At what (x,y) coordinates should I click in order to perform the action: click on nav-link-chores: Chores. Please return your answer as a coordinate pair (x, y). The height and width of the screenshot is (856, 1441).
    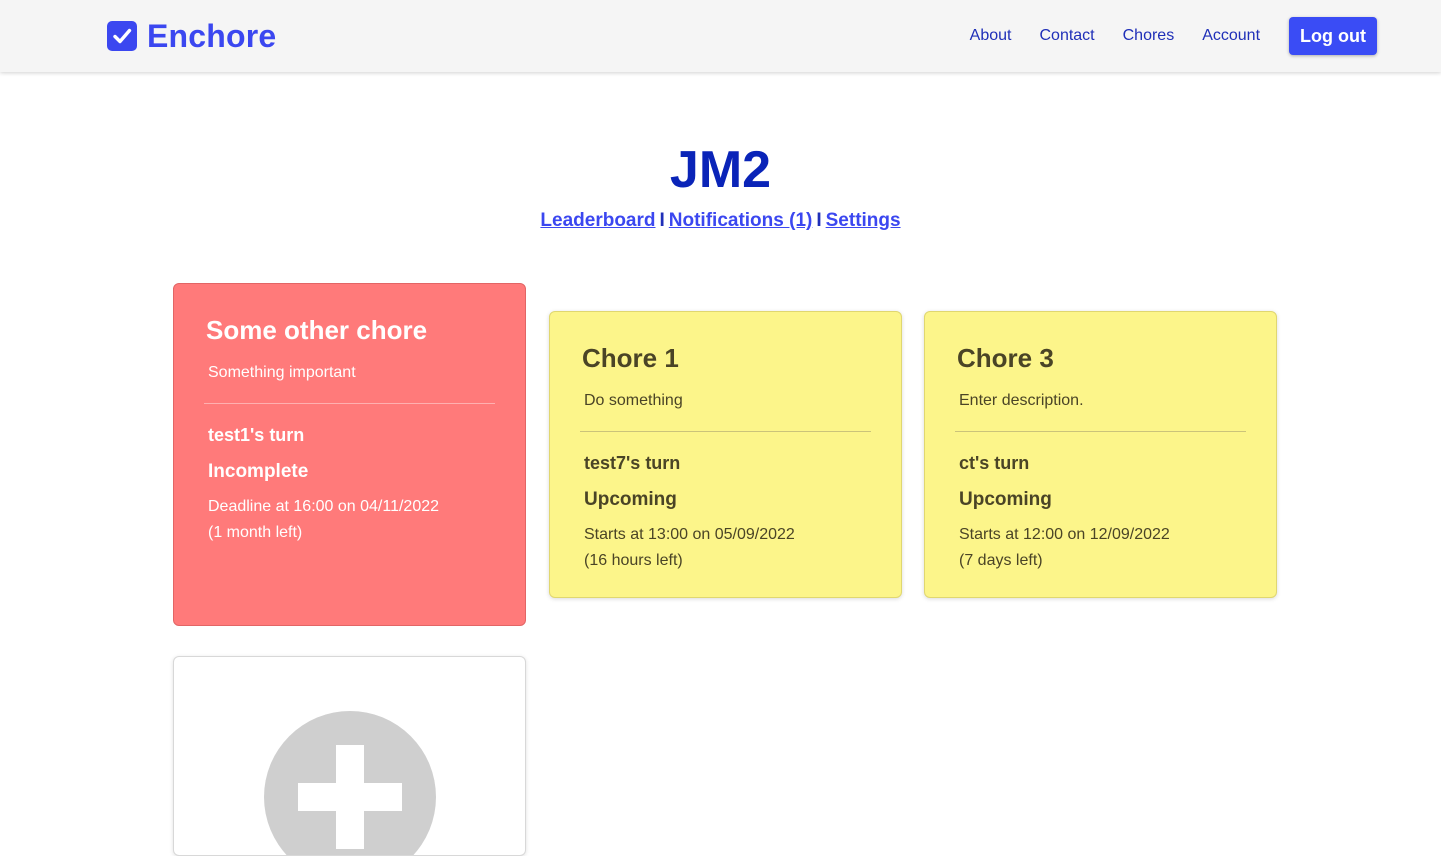
    Looking at the image, I should click on (1149, 36).